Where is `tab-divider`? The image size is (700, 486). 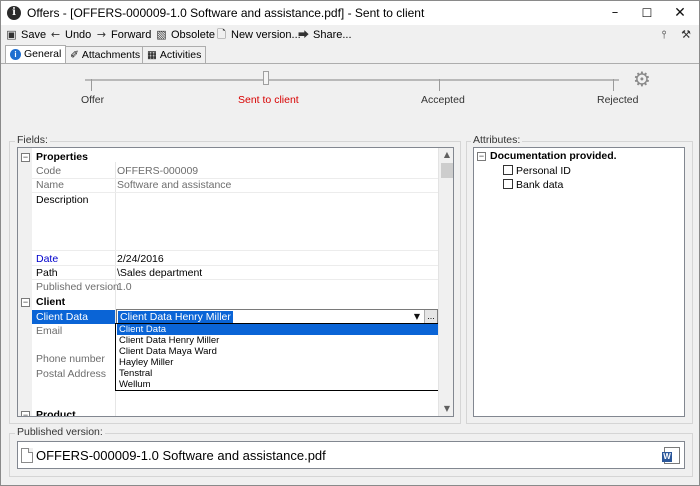
tab-divider is located at coordinates (350, 63).